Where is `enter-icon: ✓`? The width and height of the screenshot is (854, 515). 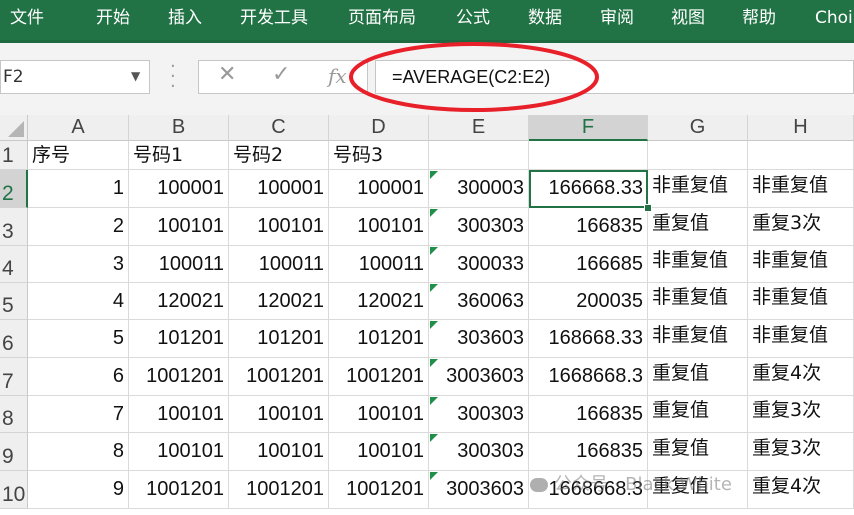 enter-icon: ✓ is located at coordinates (281, 74).